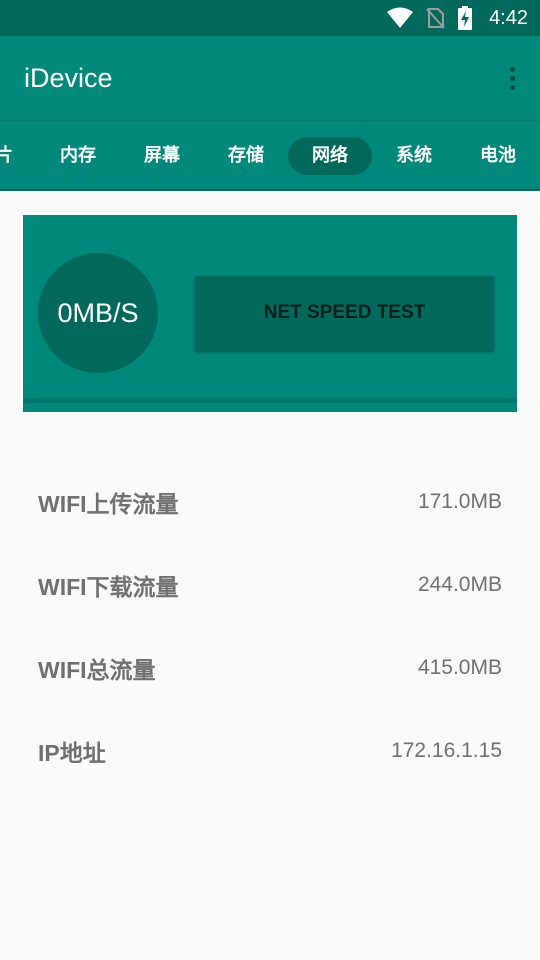 Image resolution: width=540 pixels, height=960 pixels. Describe the element at coordinates (162, 156) in the screenshot. I see `tab-screen: 屏幕` at that location.